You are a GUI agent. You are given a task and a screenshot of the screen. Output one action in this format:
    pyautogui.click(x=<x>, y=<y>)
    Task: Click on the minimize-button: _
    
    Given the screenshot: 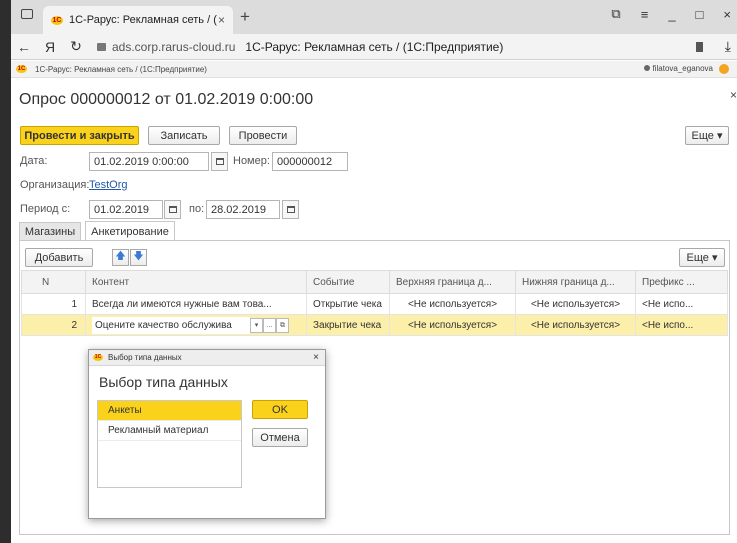 What is the action you would take?
    pyautogui.click(x=671, y=14)
    